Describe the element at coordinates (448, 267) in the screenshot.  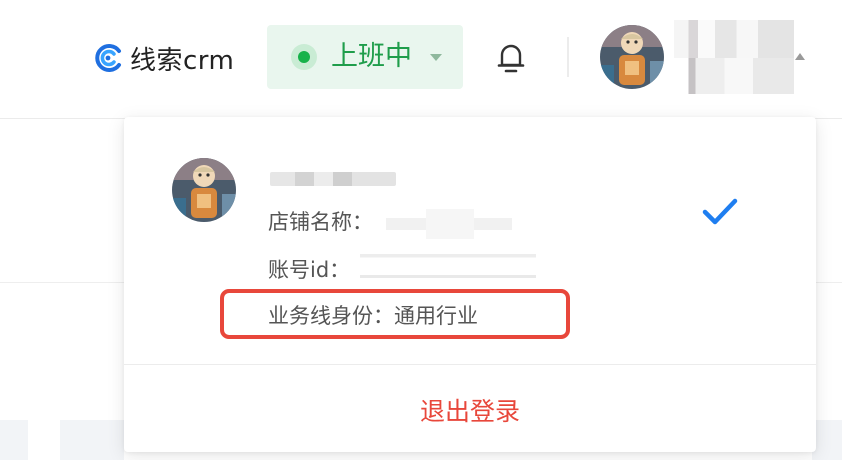
I see `account-id-redacted` at that location.